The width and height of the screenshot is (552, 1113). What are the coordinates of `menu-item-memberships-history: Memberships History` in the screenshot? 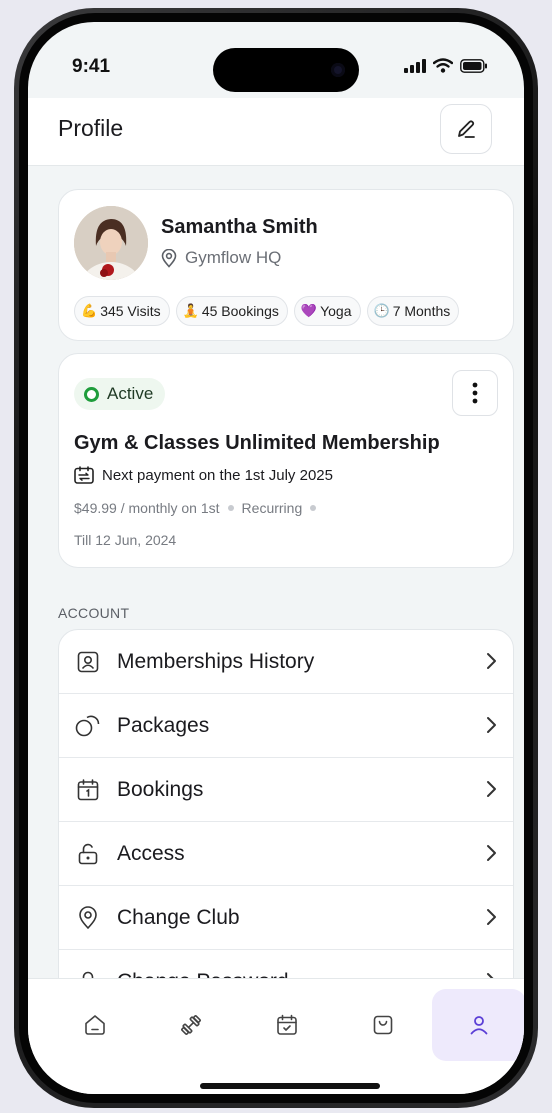 It's located at (286, 662).